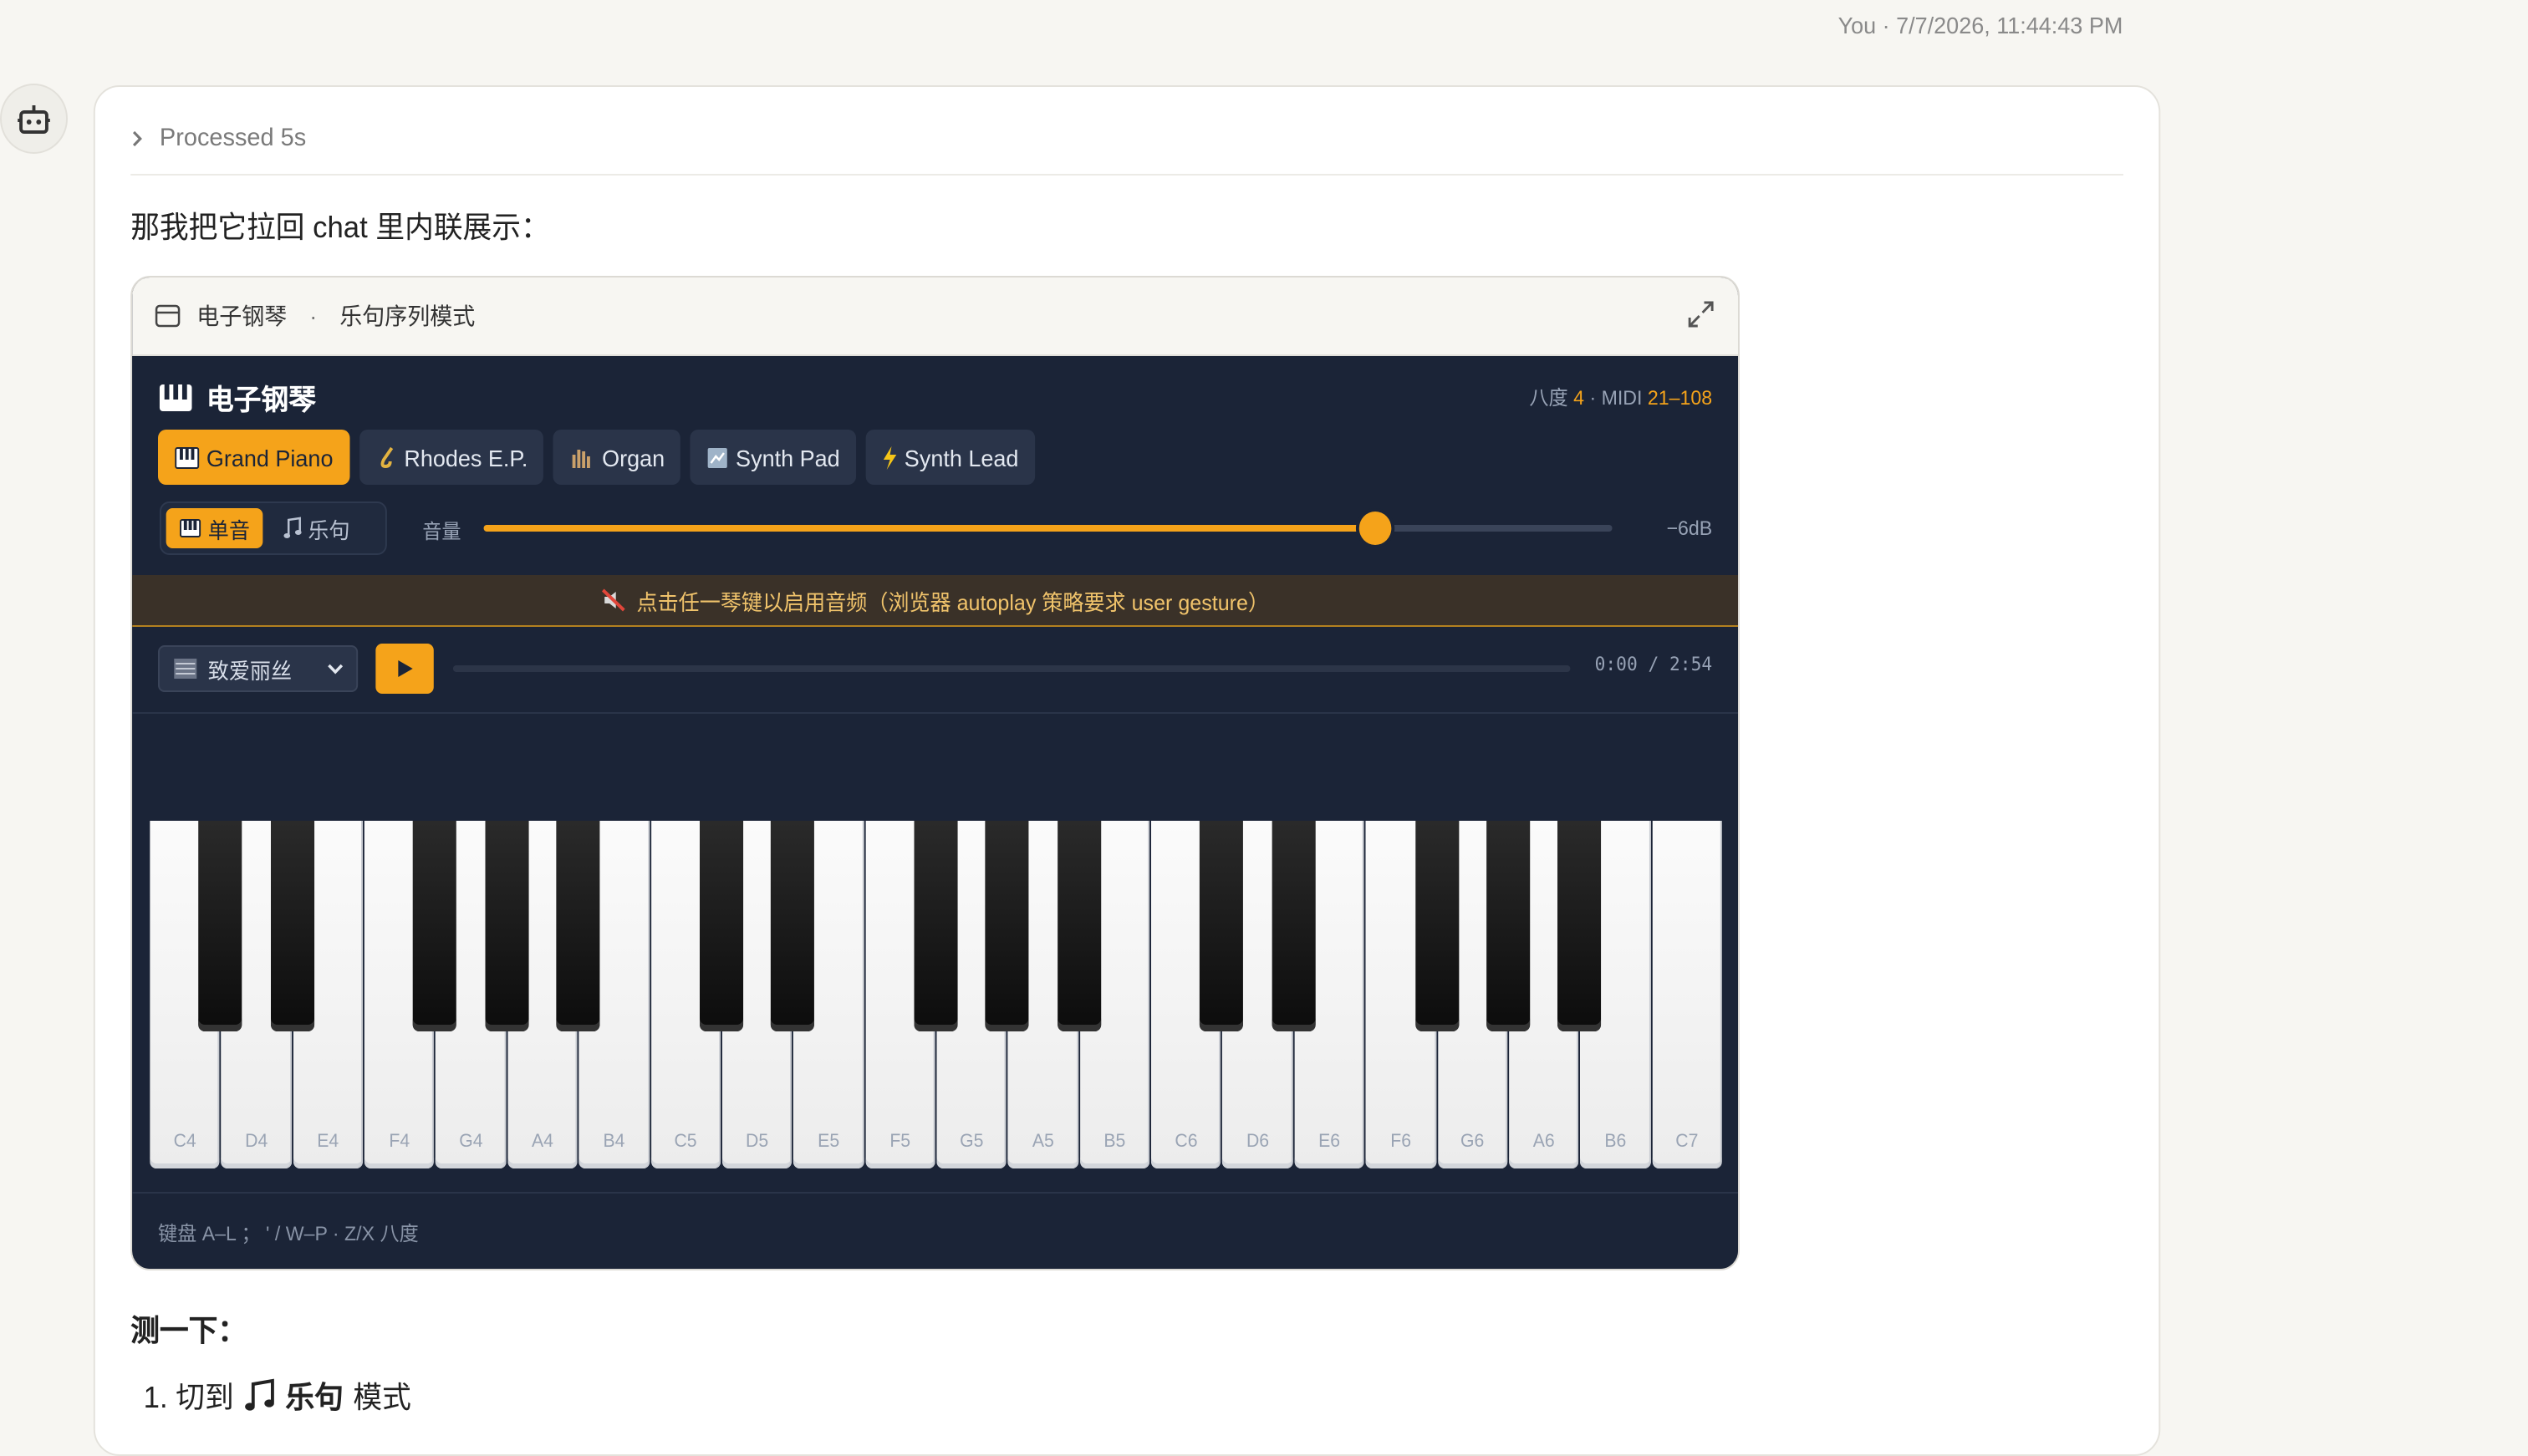 The height and width of the screenshot is (1456, 2528). What do you see at coordinates (168, 316) in the screenshot?
I see `window-icon` at bounding box center [168, 316].